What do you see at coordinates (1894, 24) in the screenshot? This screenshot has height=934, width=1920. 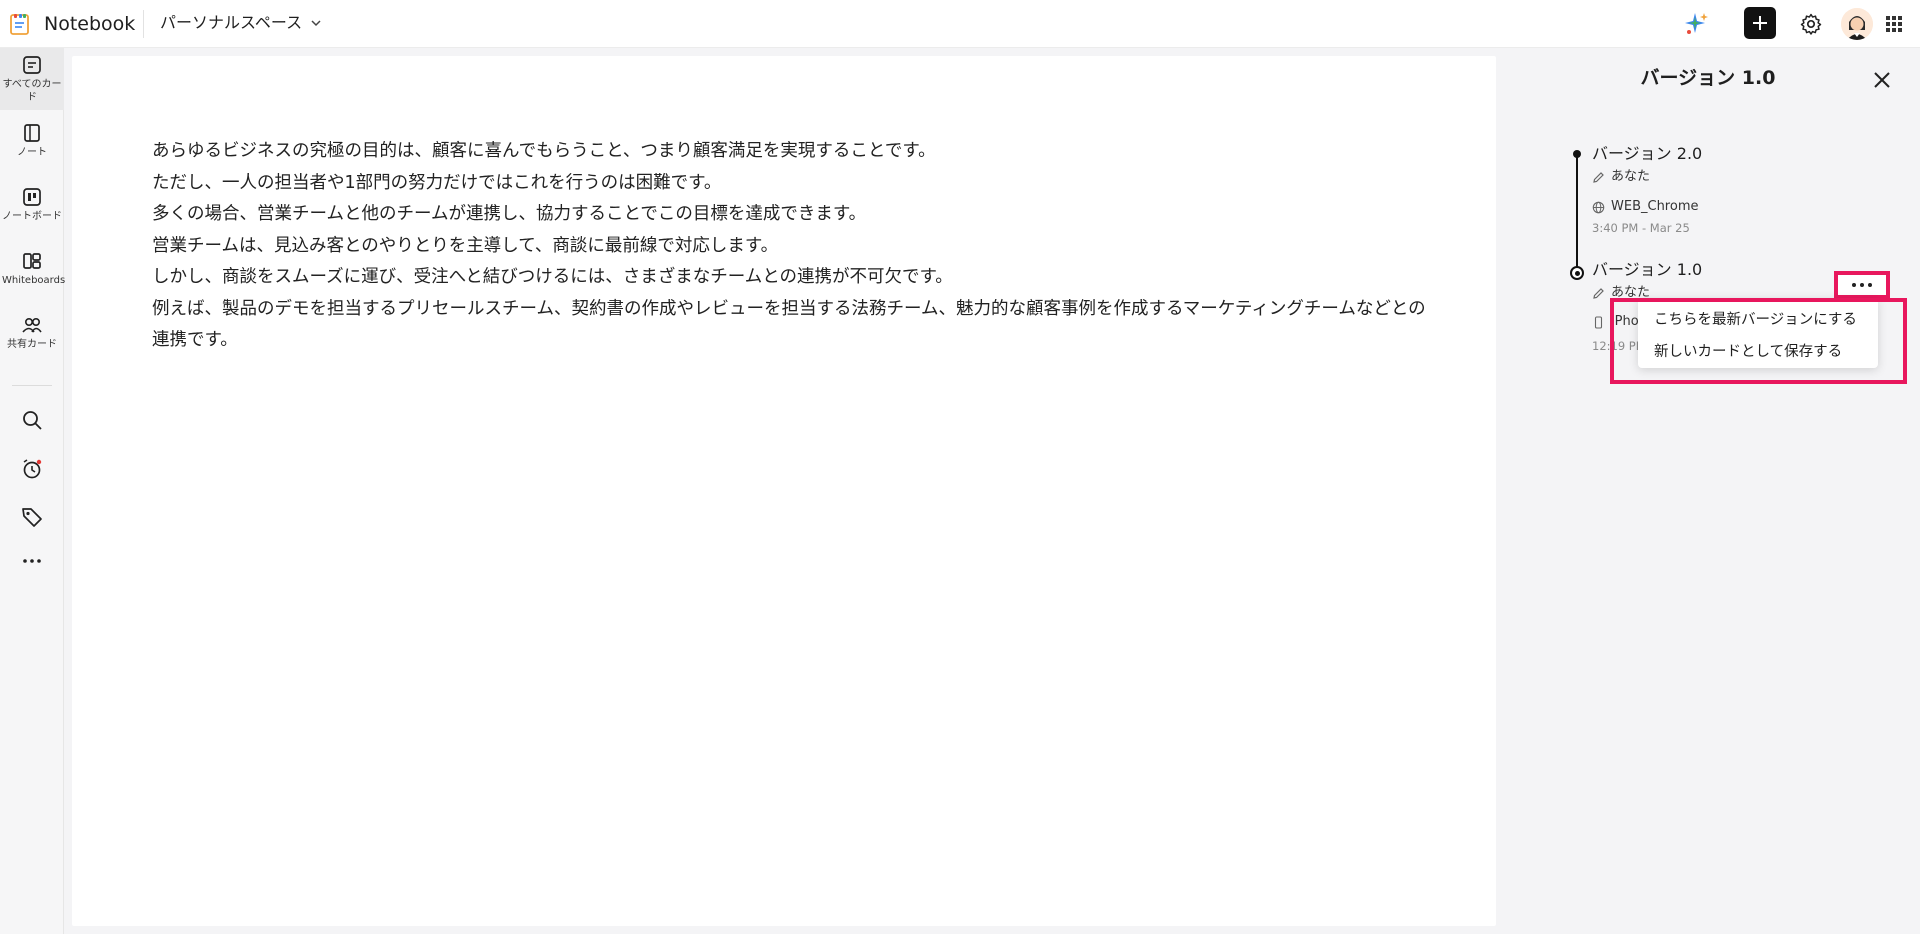 I see `apps-grid-icon` at bounding box center [1894, 24].